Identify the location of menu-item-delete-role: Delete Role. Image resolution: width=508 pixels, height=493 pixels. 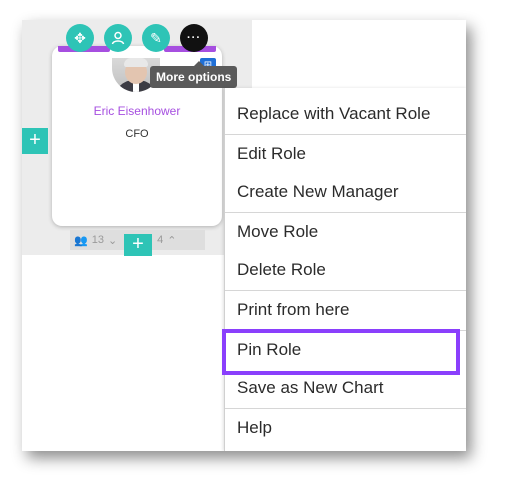
(345, 270).